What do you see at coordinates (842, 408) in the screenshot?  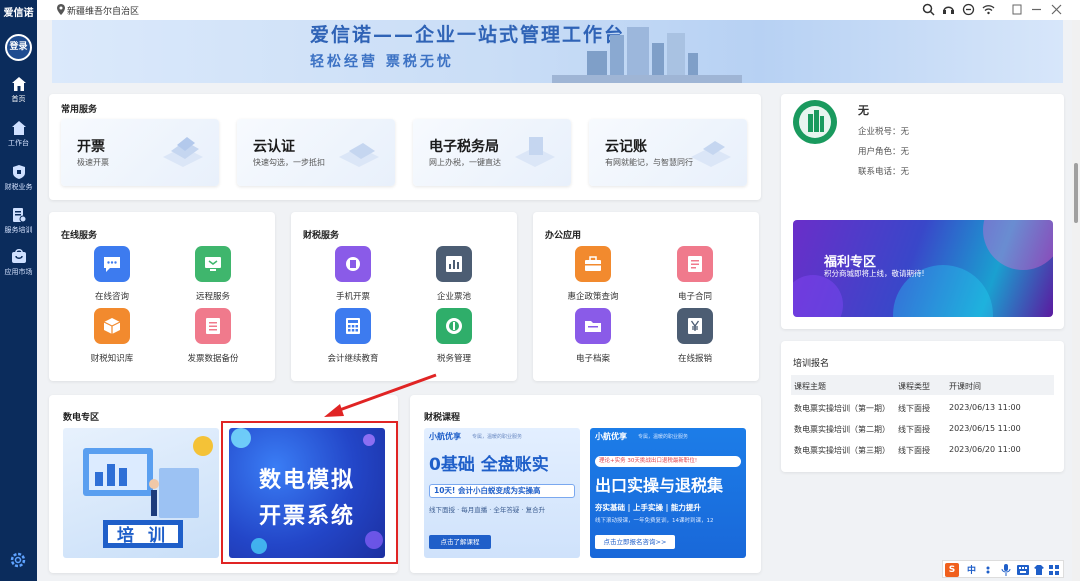 I see `table-cell-topic: 数电票实操培训（第一期）` at bounding box center [842, 408].